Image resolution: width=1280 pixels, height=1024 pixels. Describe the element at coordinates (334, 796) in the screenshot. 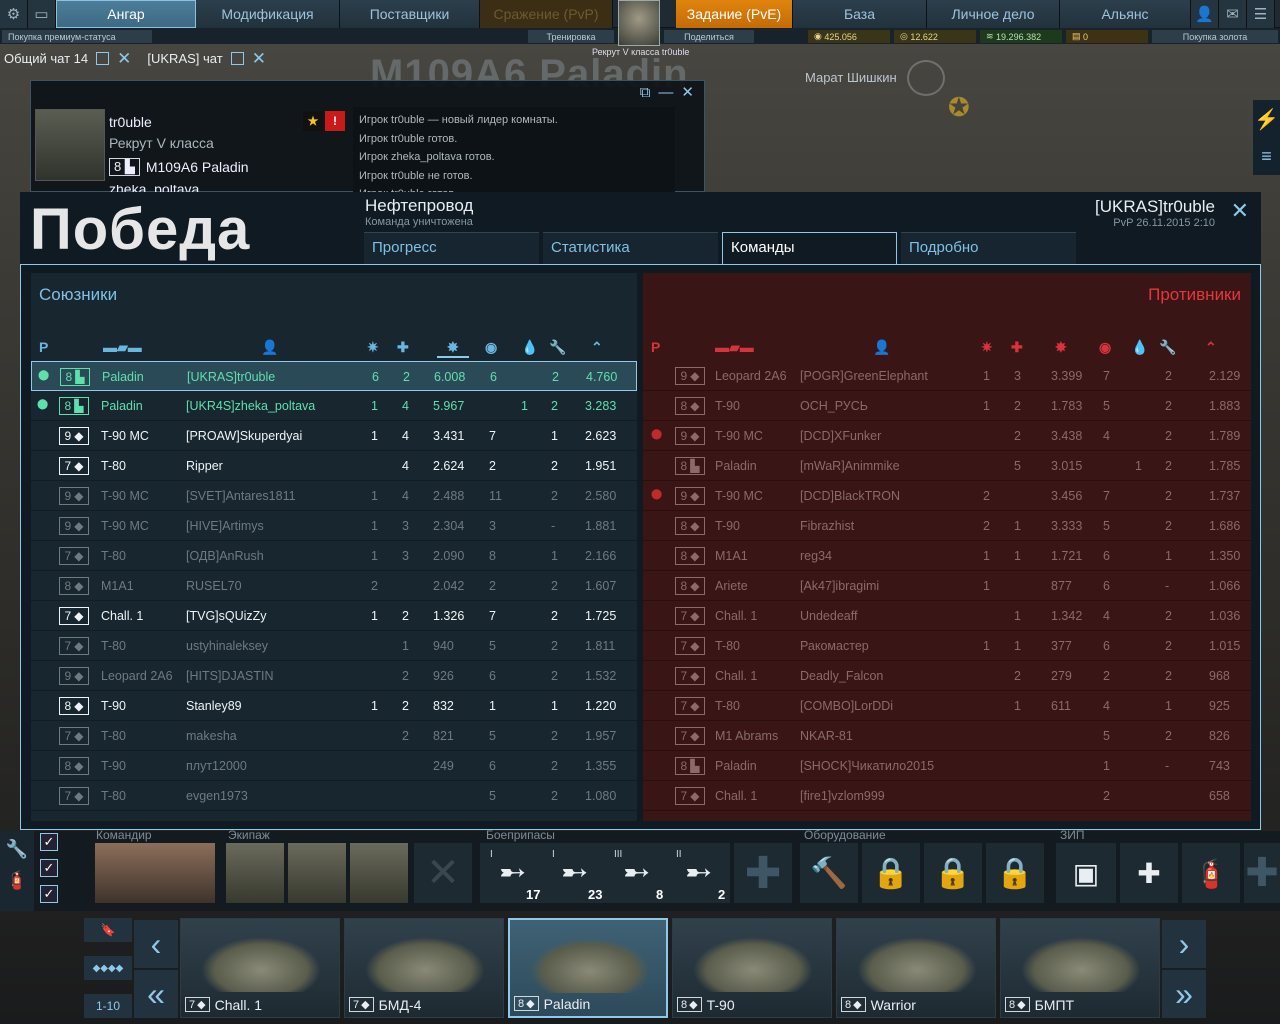

I see `table-row: 7 ◆ T-80 evgen1973 5 2 1.080` at that location.